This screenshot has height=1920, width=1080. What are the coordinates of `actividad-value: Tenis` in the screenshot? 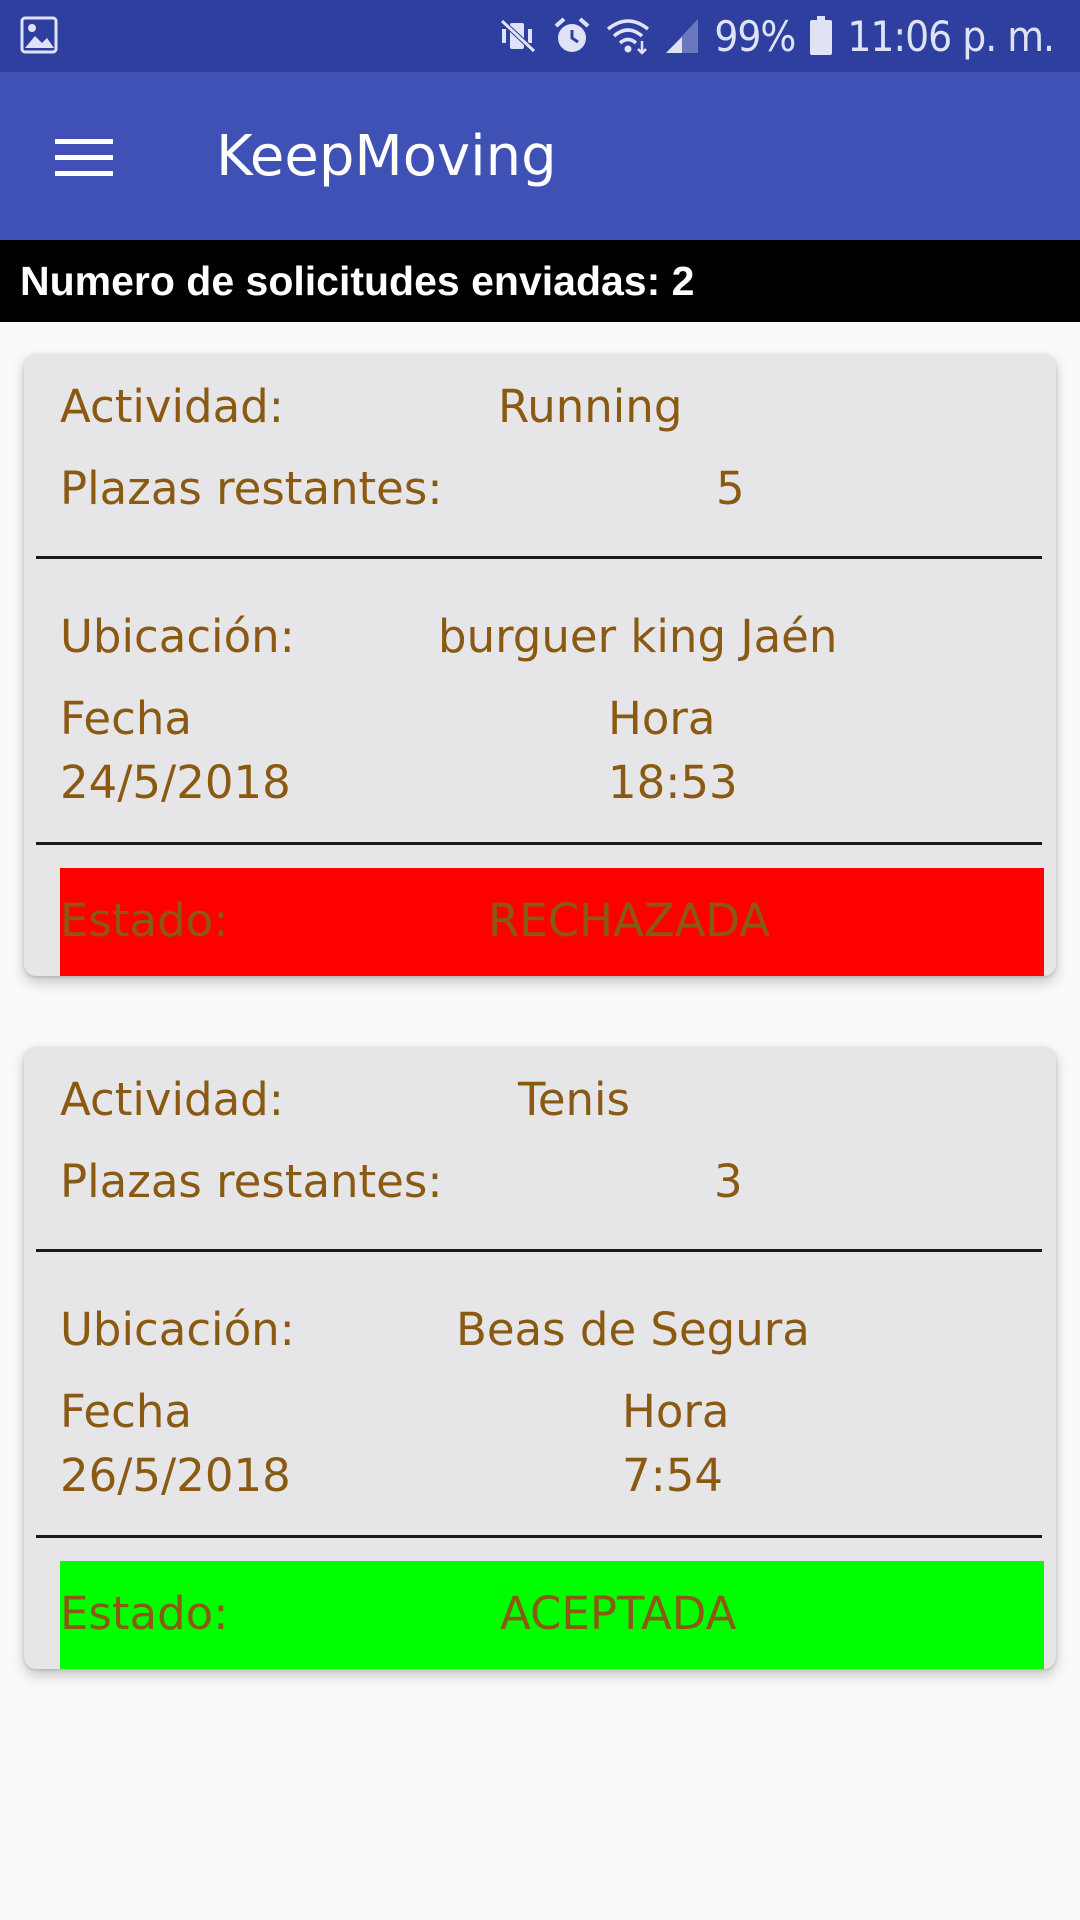 It's located at (574, 1099).